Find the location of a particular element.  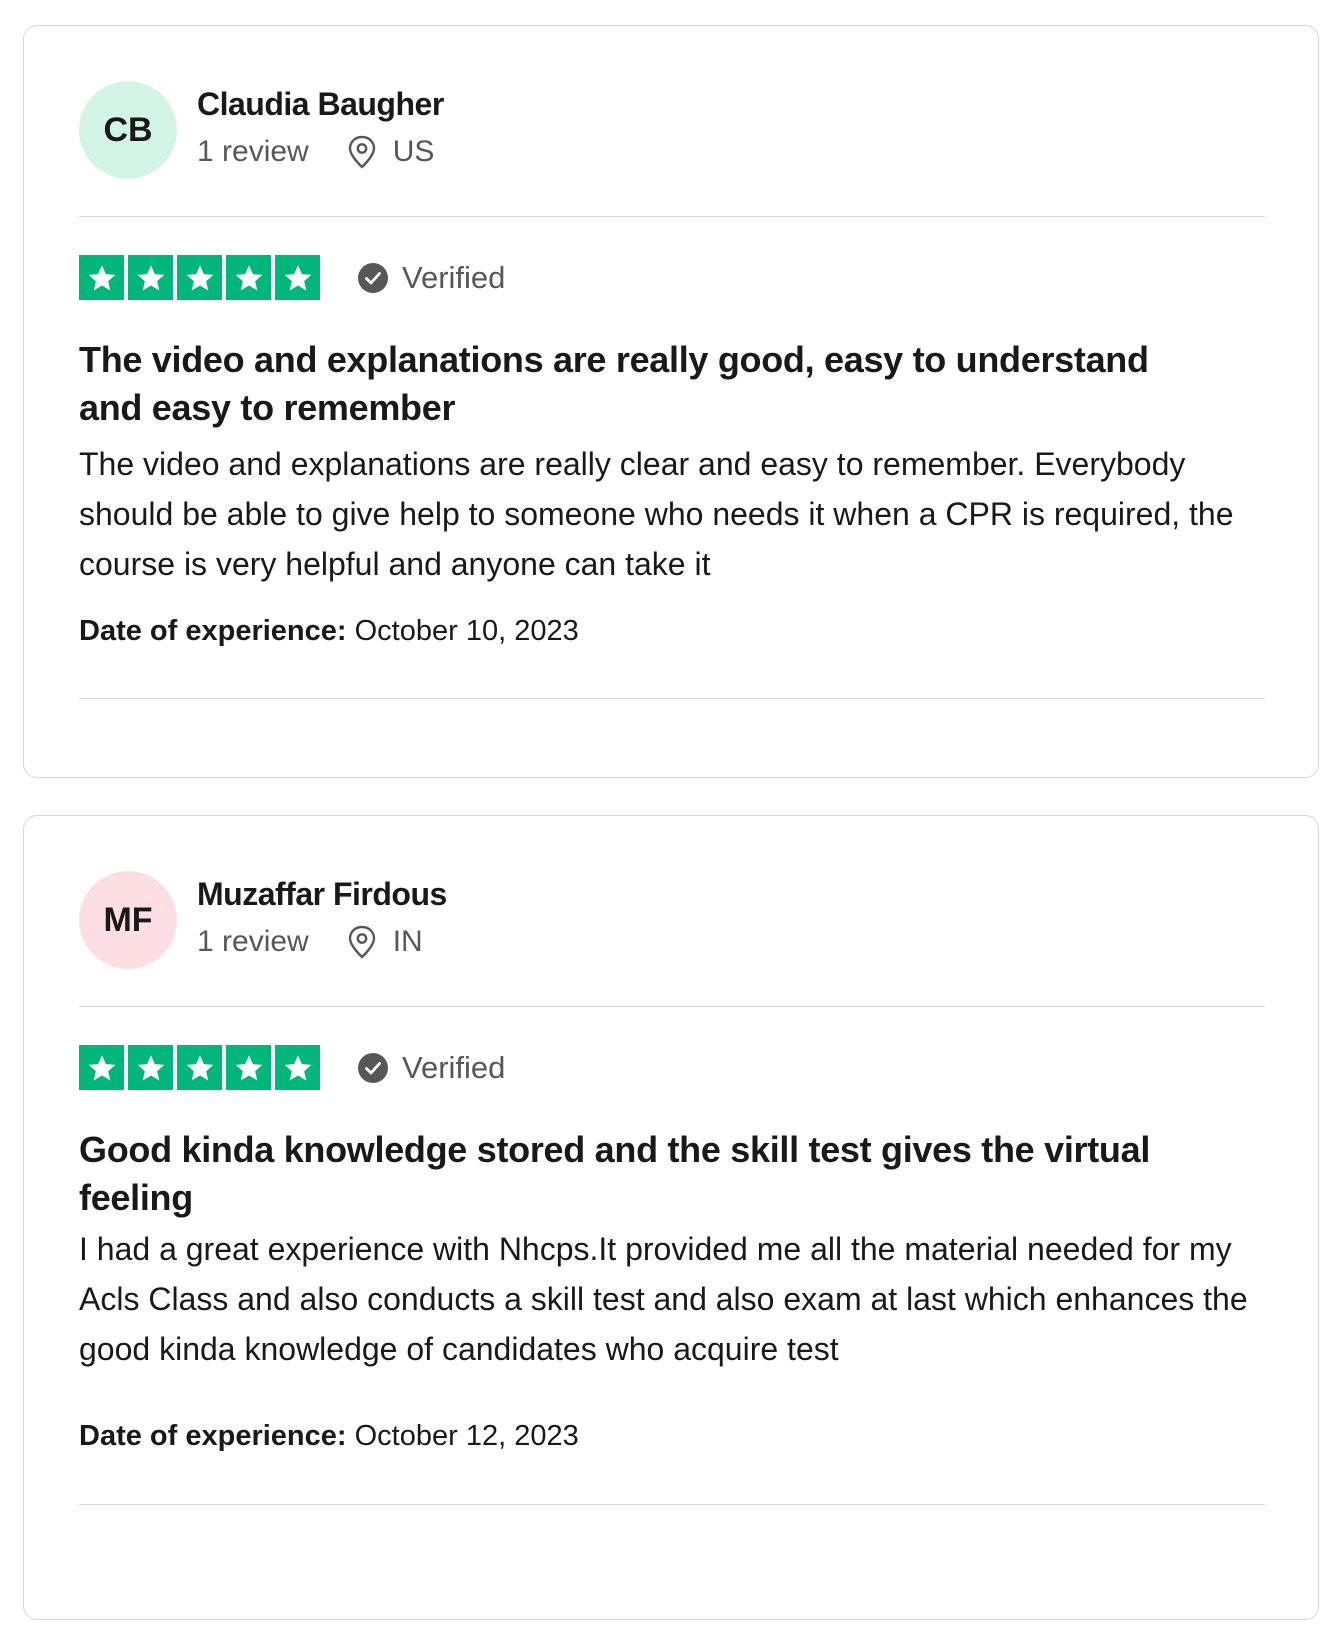

consumer-info: MF Muzaffar Firdous 1 review IN is located at coordinates (263, 920).